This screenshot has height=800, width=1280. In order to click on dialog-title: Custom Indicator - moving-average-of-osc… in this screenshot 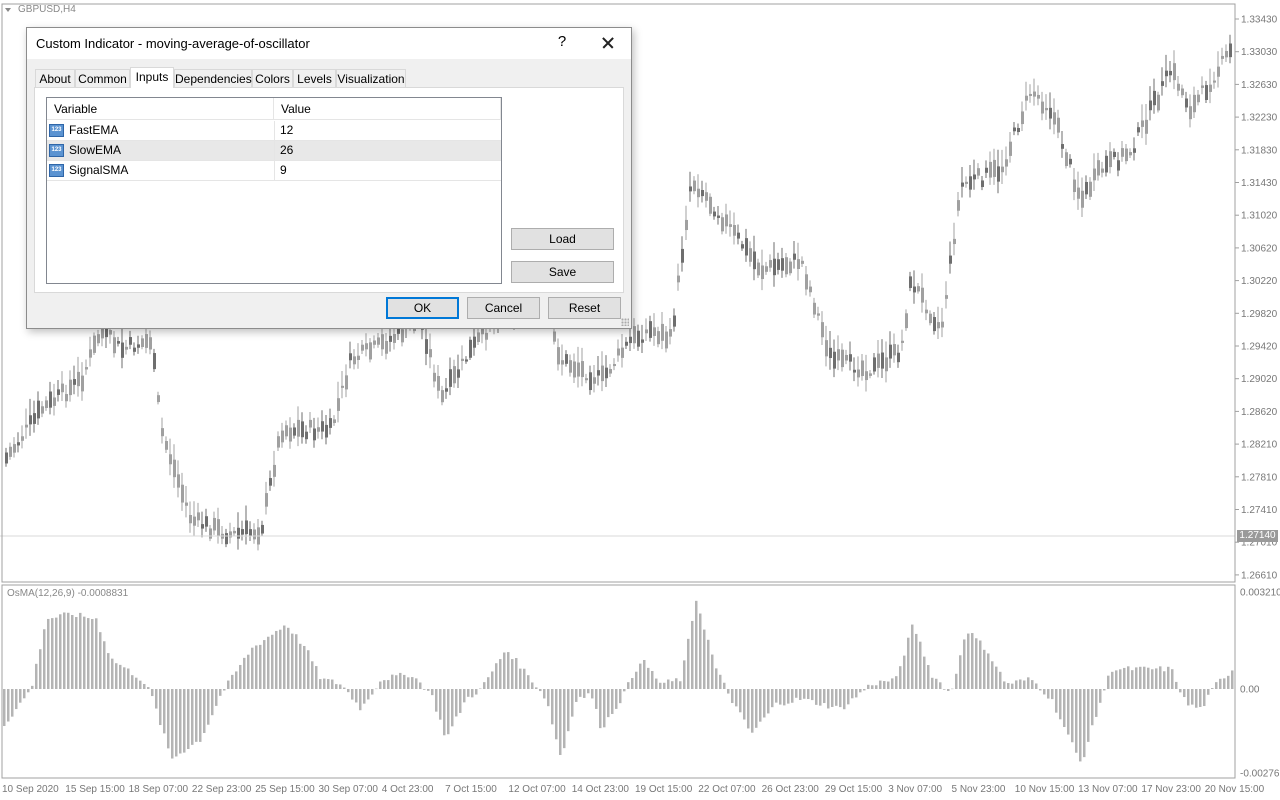, I will do `click(173, 43)`.